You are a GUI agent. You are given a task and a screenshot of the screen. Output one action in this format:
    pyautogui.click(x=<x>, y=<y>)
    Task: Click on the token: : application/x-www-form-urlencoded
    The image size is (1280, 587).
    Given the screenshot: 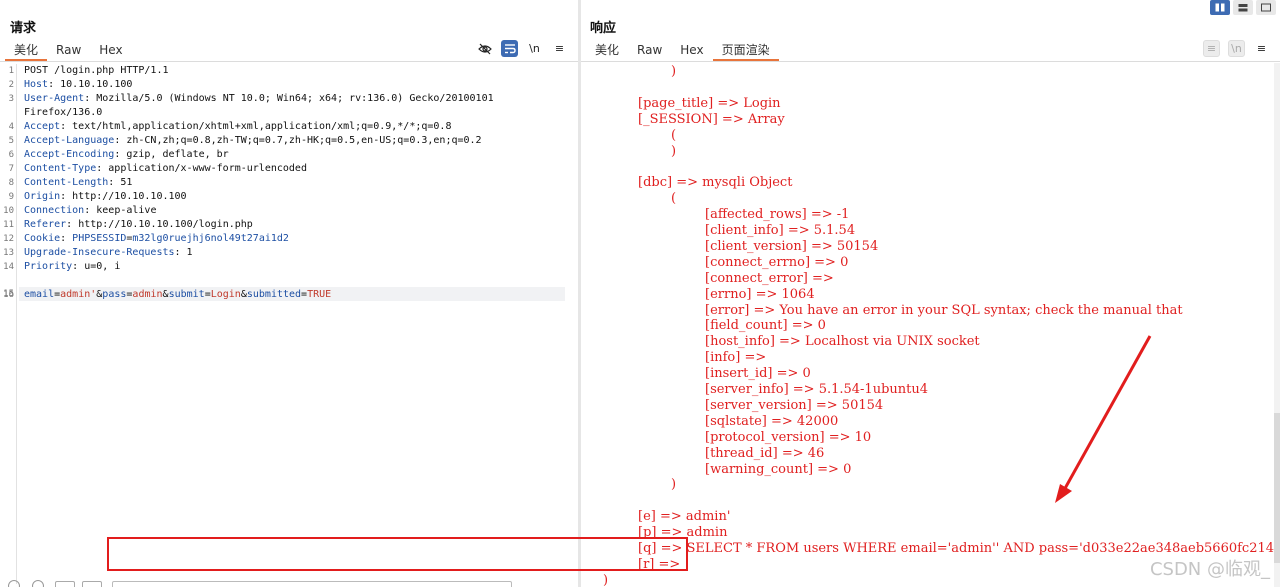 What is the action you would take?
    pyautogui.click(x=201, y=168)
    